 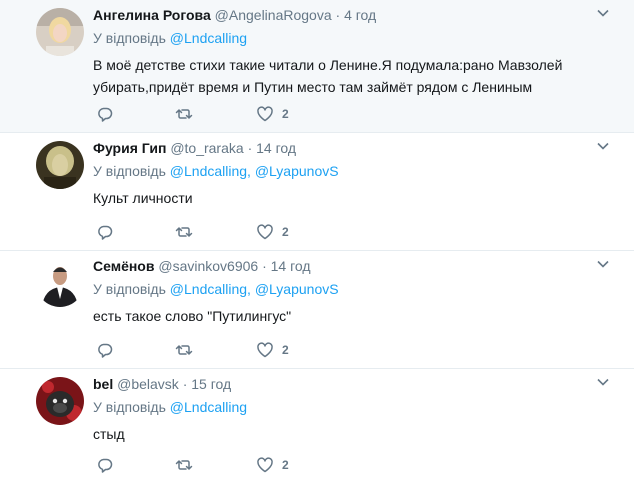 What do you see at coordinates (208, 266) in the screenshot?
I see `user-handle: @savinkov6906` at bounding box center [208, 266].